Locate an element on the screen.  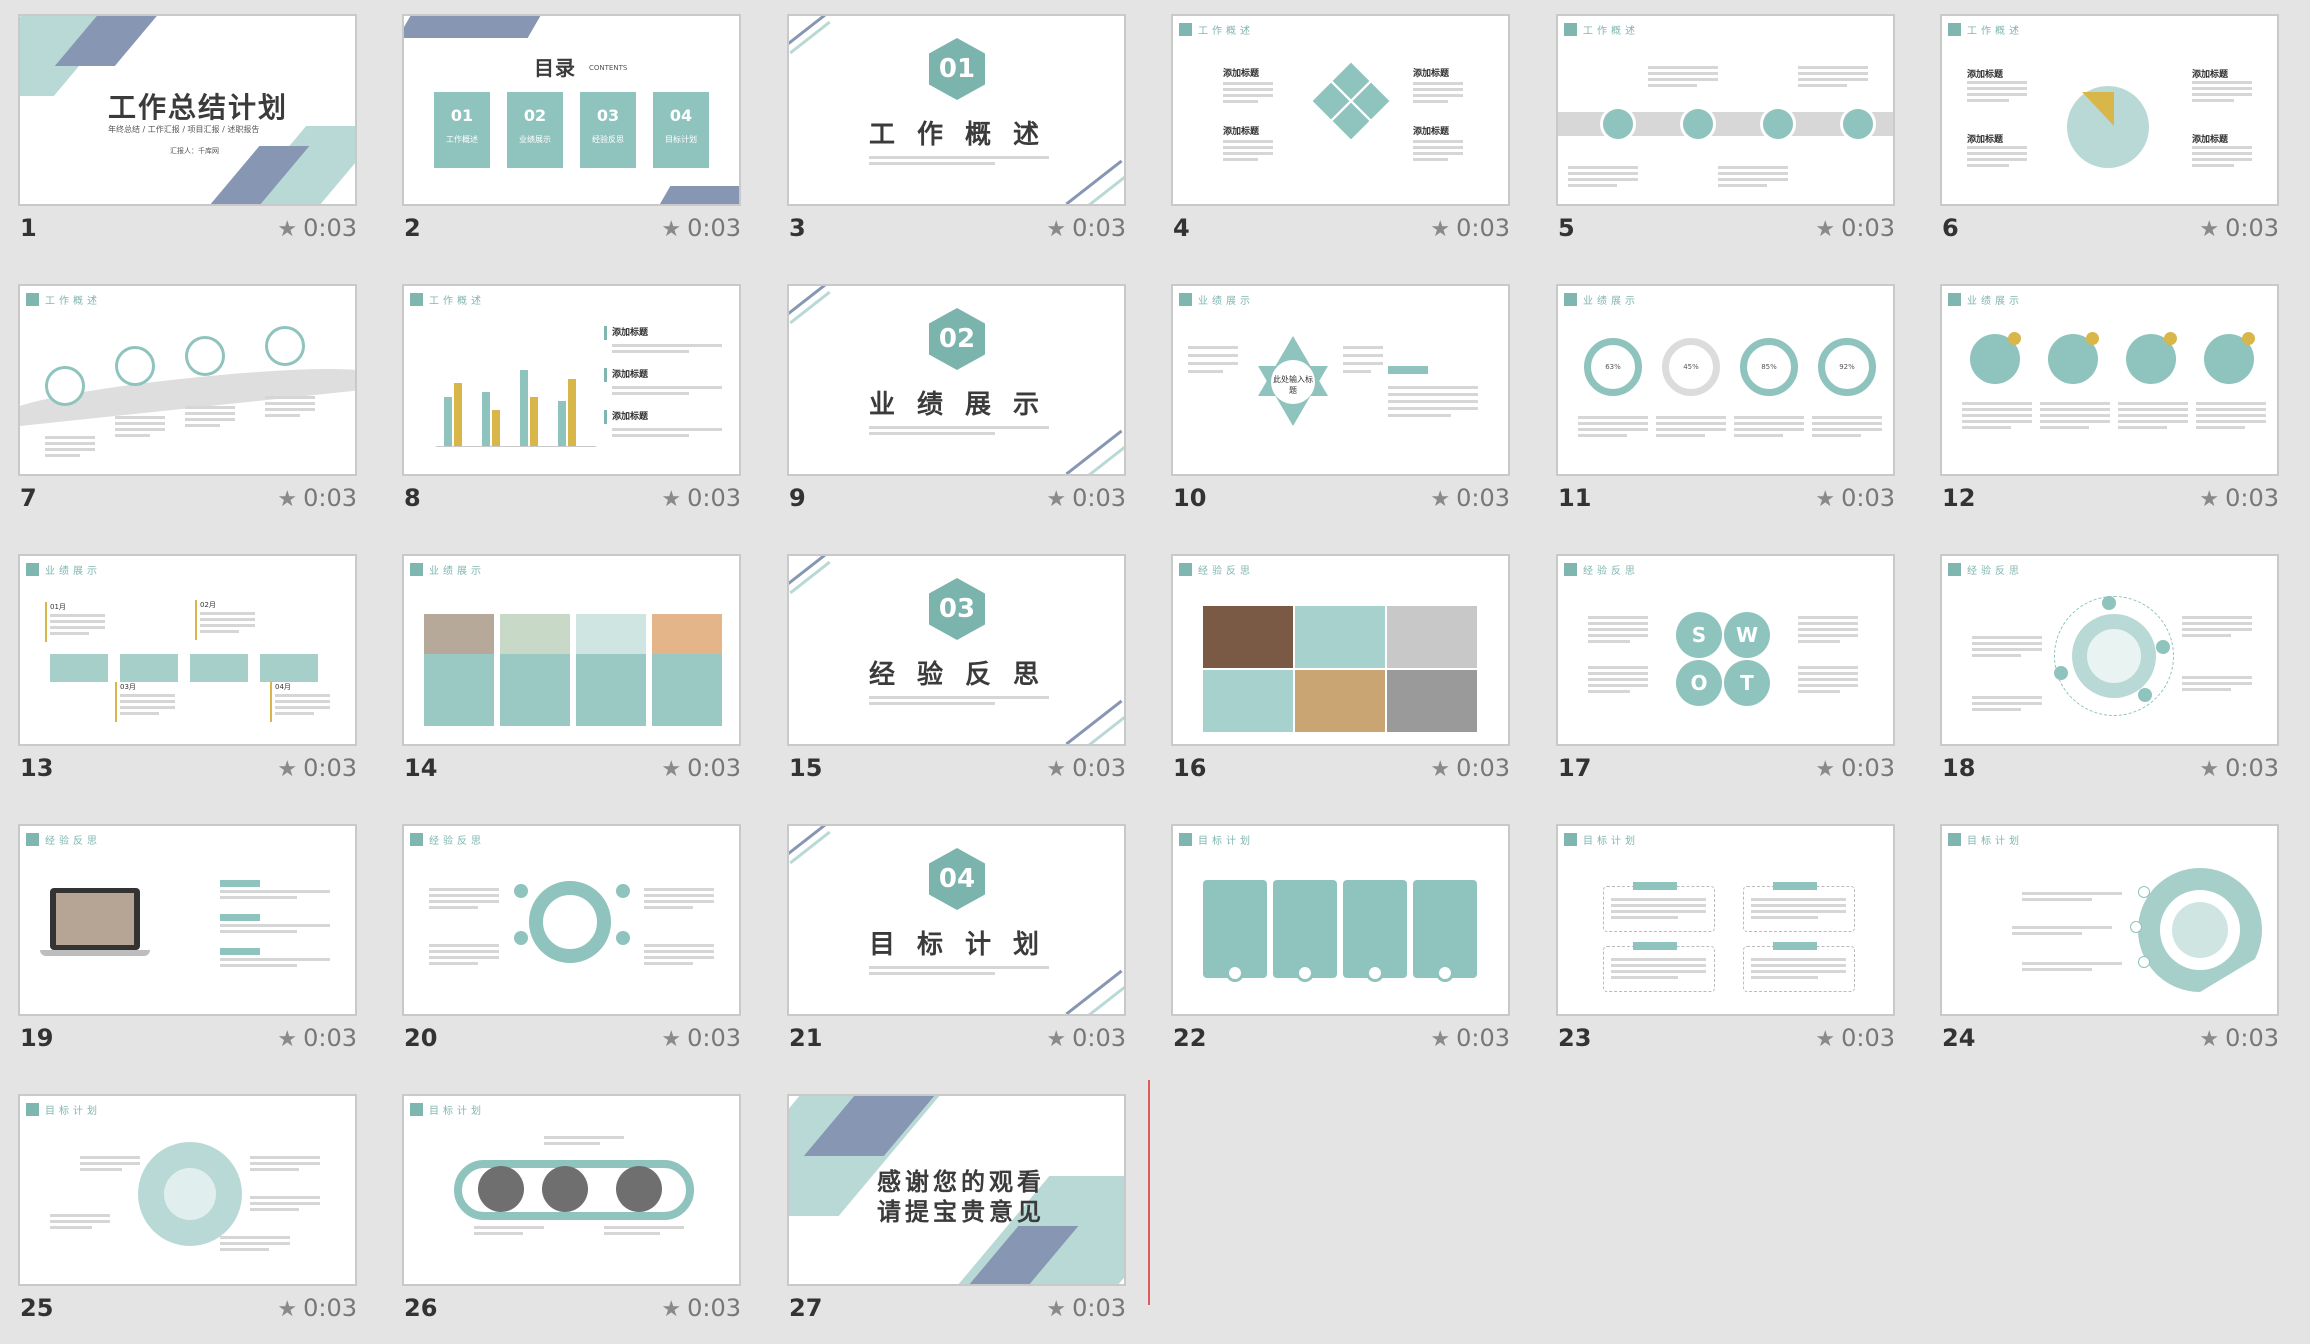
slide-thumbnail-cell: 02 业绩展示 9 ★ 0:03 is located at coordinates (958, 409).